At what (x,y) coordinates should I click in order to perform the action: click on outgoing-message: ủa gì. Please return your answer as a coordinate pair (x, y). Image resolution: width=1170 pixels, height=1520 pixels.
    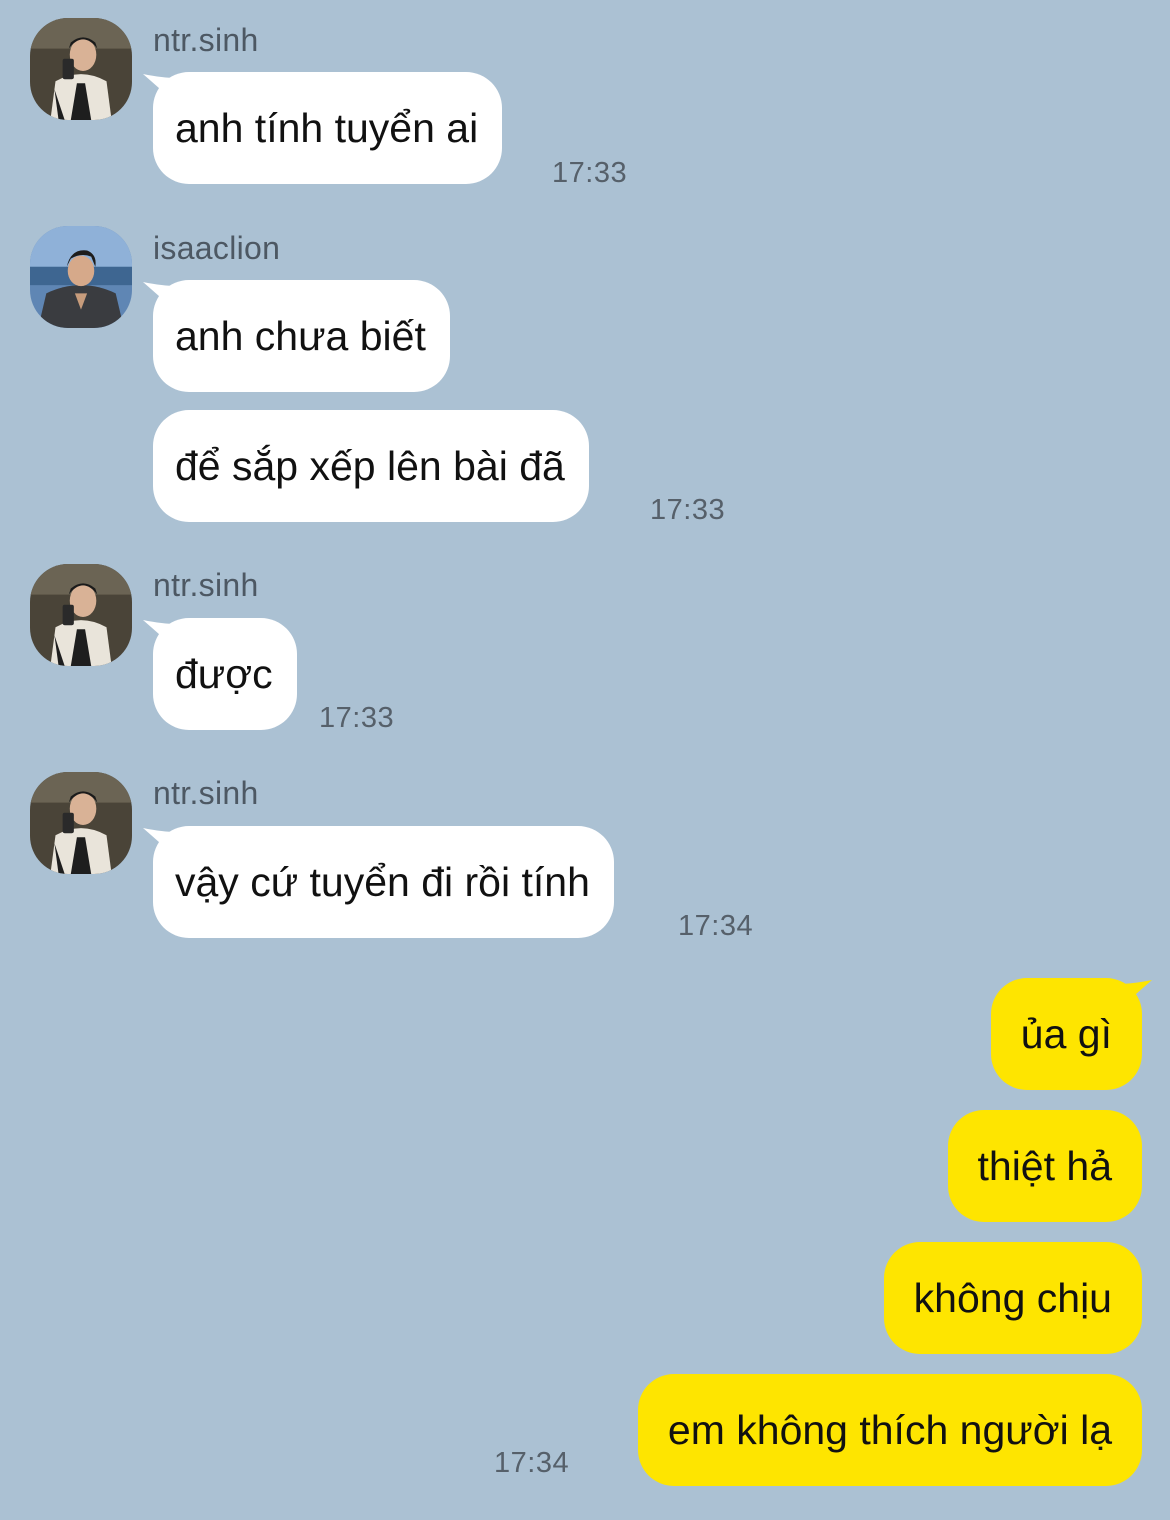
    Looking at the image, I should click on (1066, 1034).